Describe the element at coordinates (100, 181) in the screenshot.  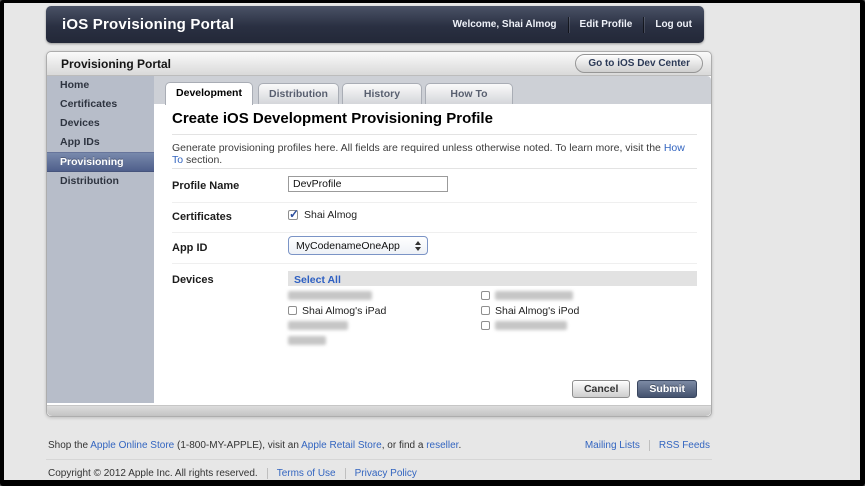
I see `sidebar-item-distribution: Distribution` at that location.